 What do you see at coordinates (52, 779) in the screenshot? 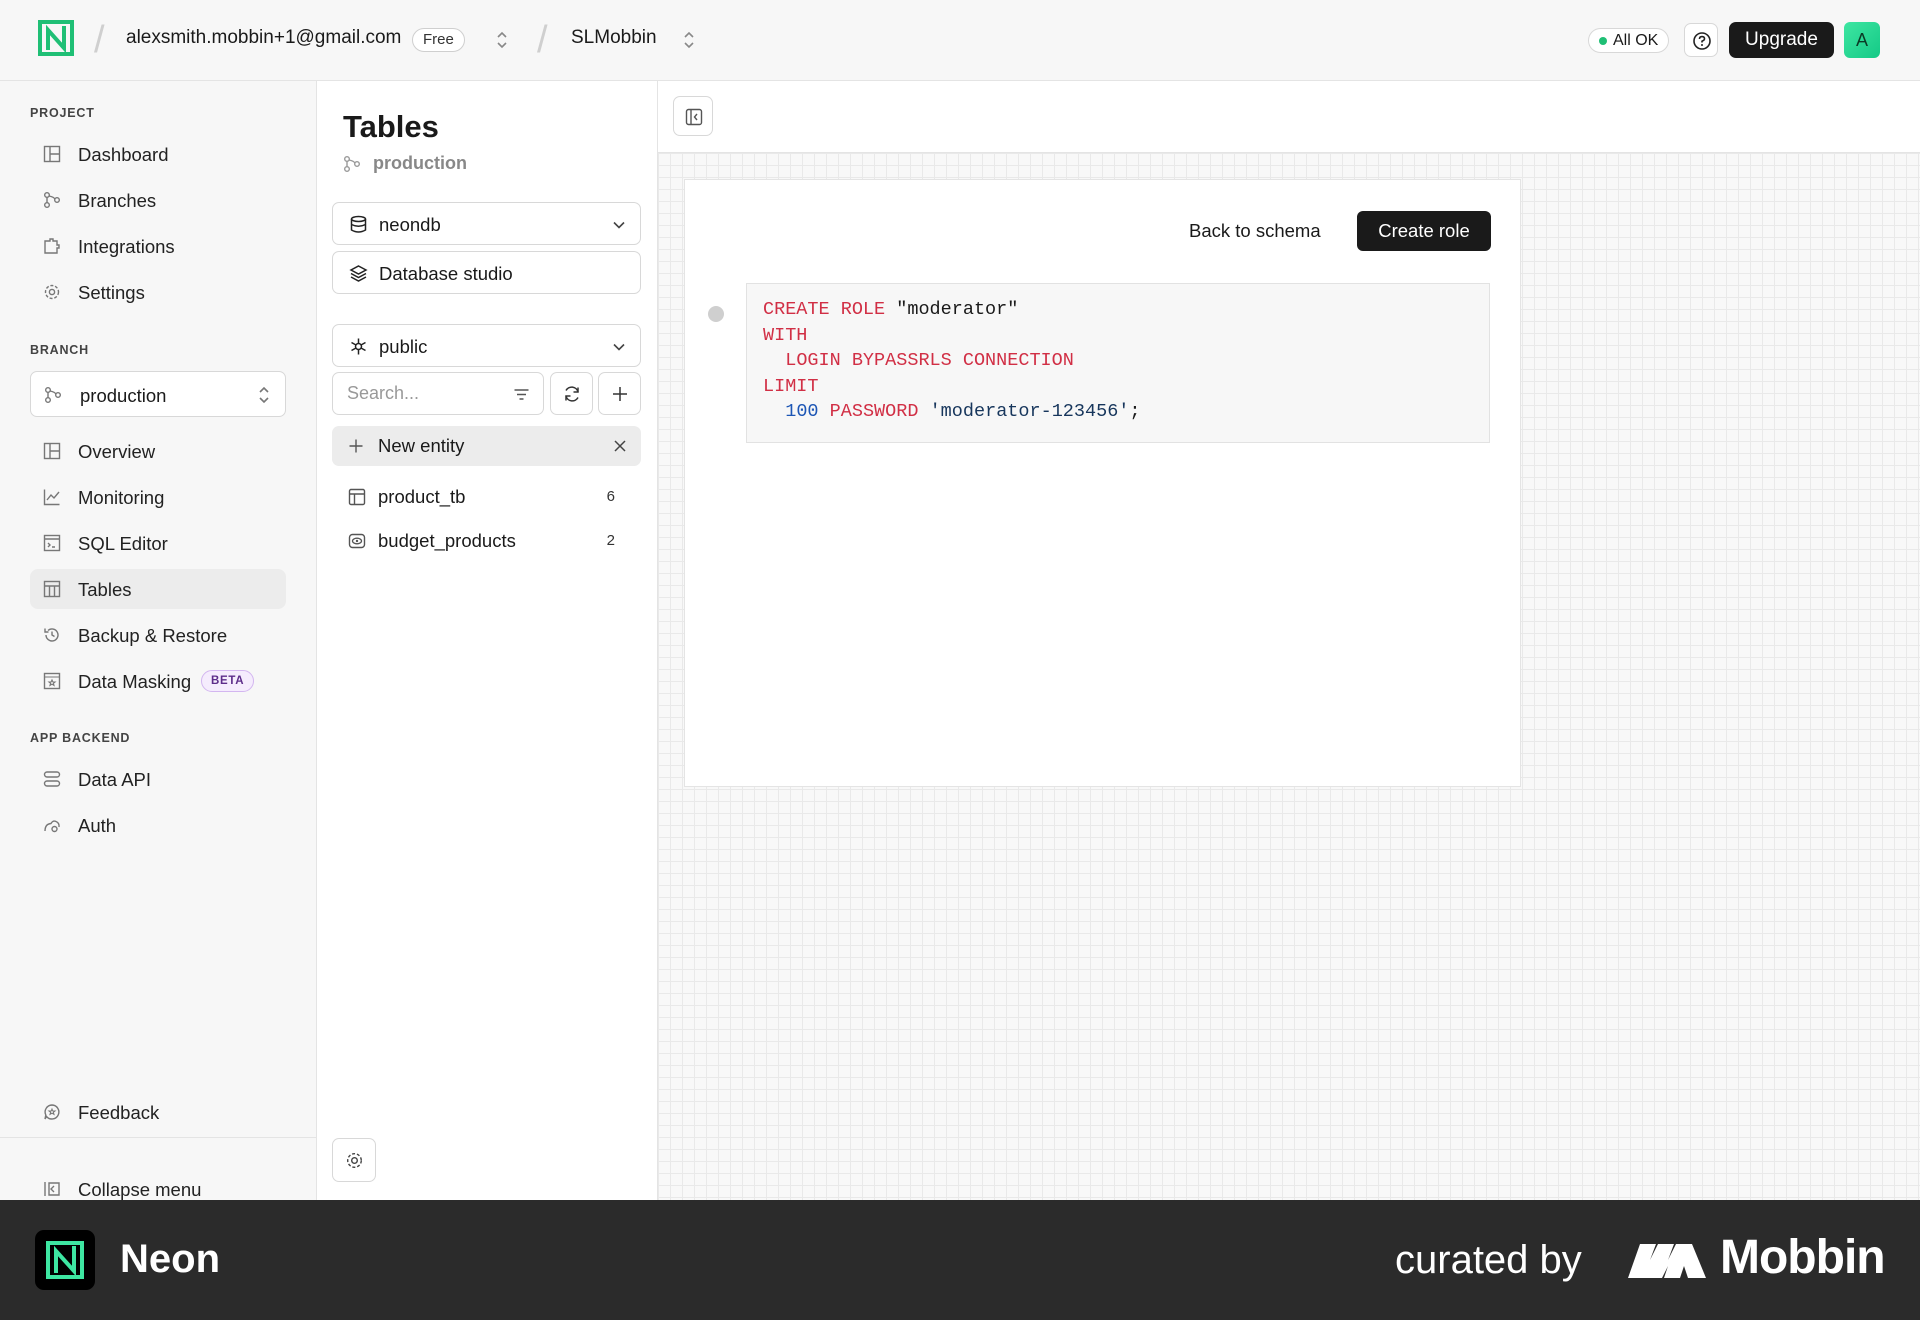
I see `data-api-icon` at bounding box center [52, 779].